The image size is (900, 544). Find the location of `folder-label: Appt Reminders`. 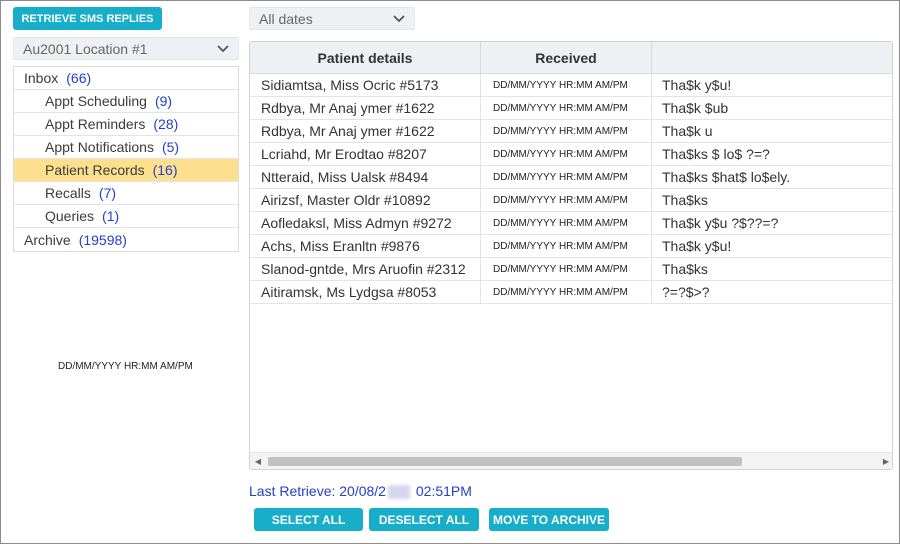

folder-label: Appt Reminders is located at coordinates (95, 124).